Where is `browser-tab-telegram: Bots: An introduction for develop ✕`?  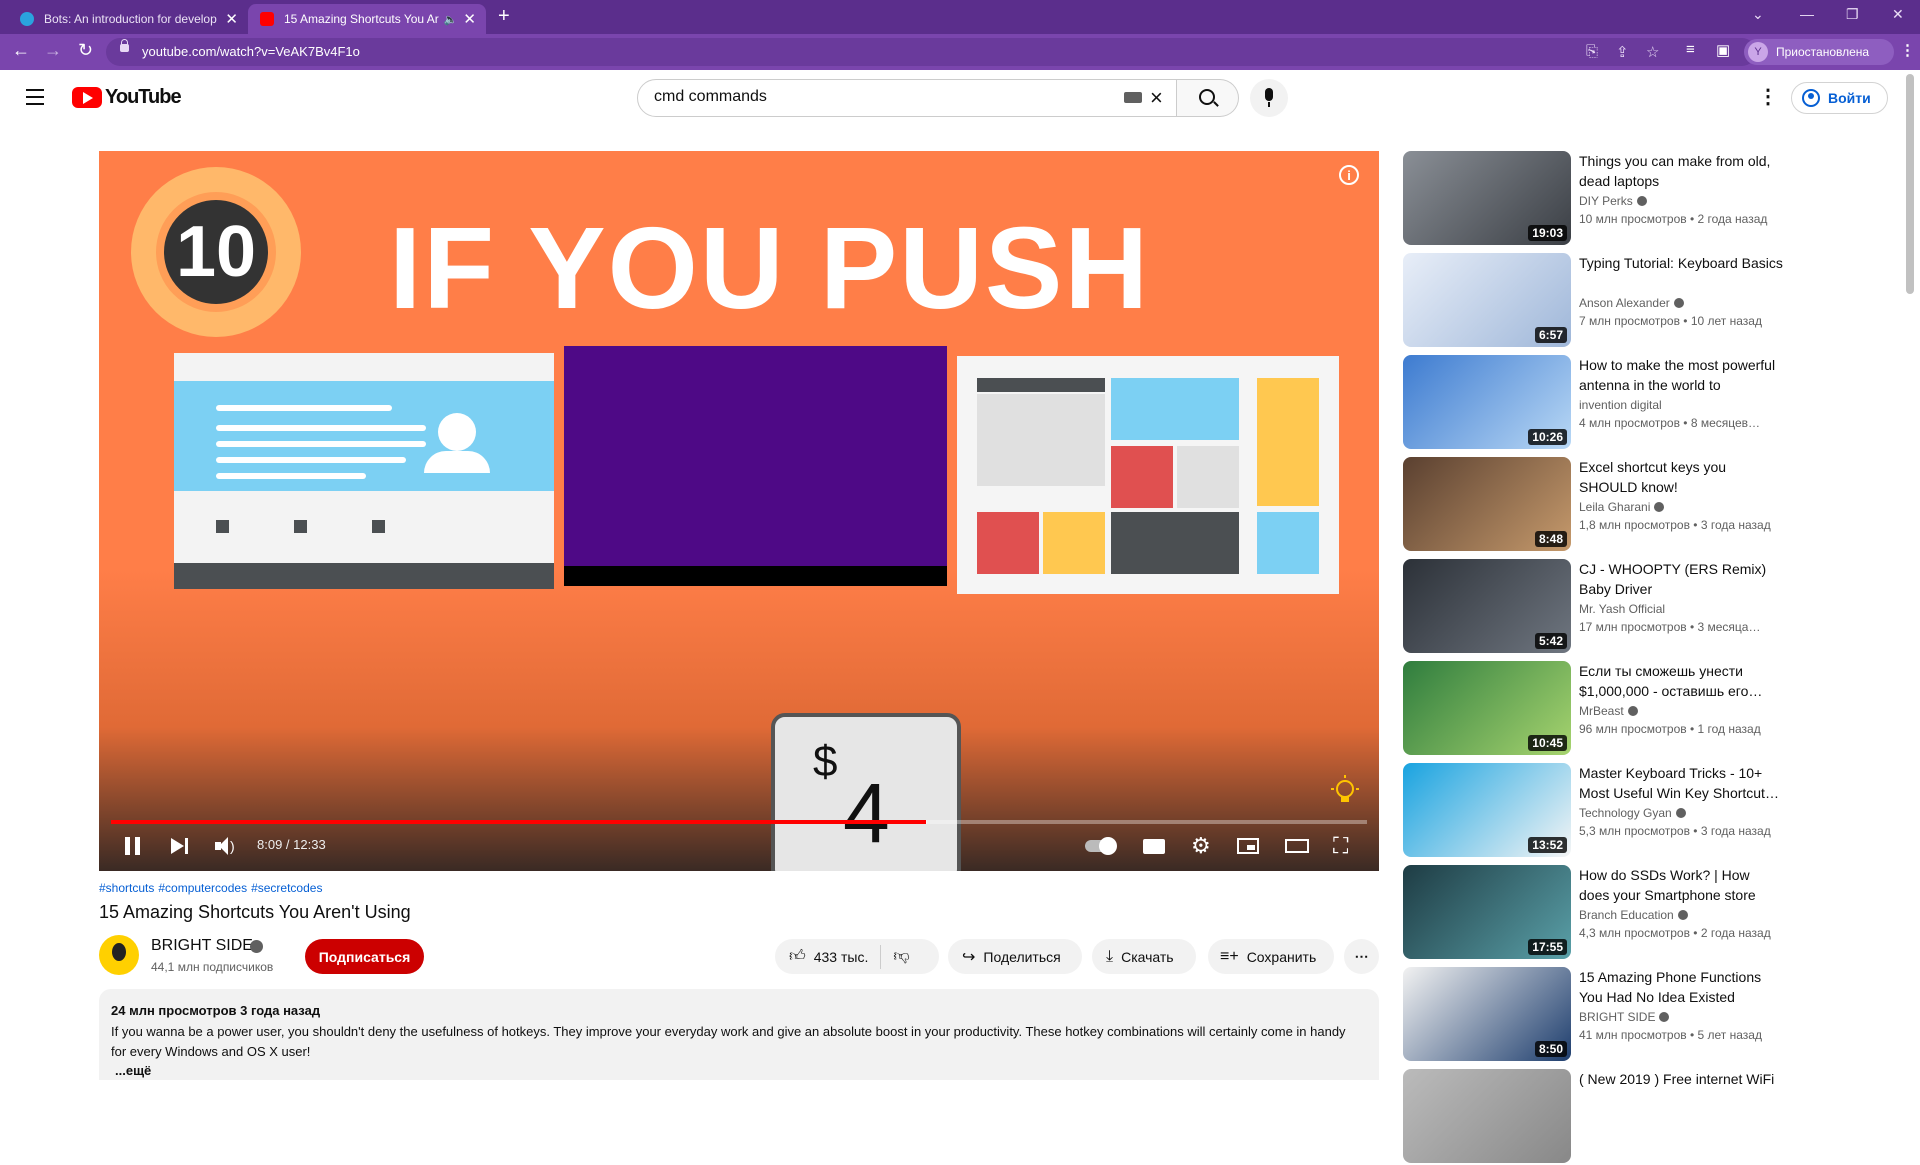 browser-tab-telegram: Bots: An introduction for develop ✕ is located at coordinates (128, 19).